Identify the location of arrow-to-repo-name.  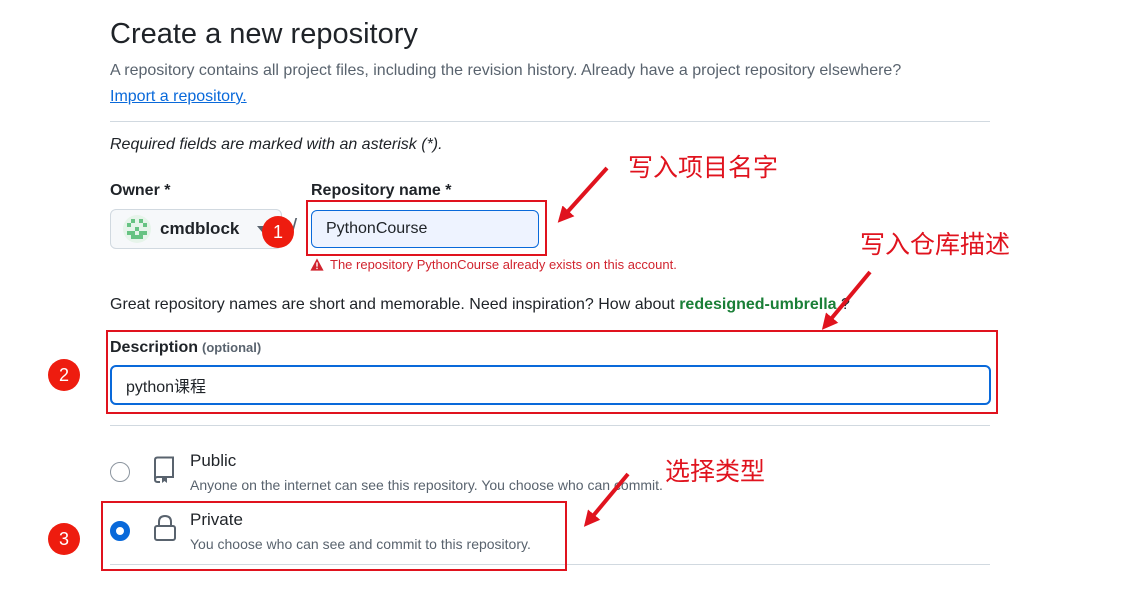
(583, 194).